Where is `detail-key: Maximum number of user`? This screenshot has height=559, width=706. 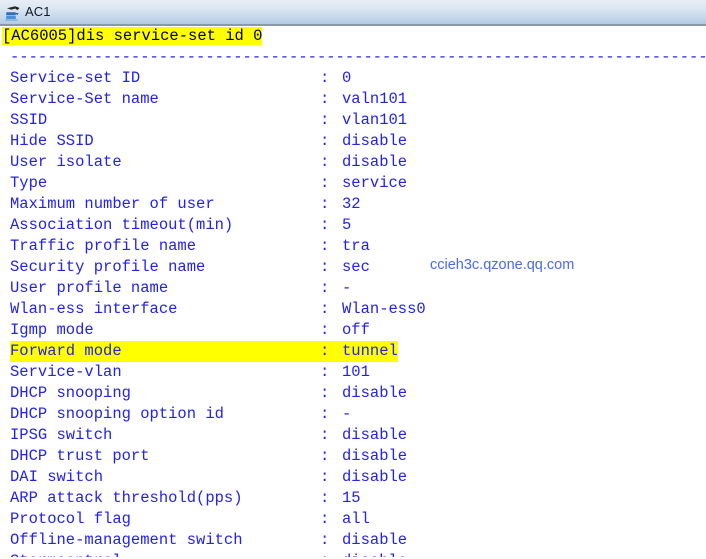
detail-key: Maximum number of user is located at coordinates (112, 204).